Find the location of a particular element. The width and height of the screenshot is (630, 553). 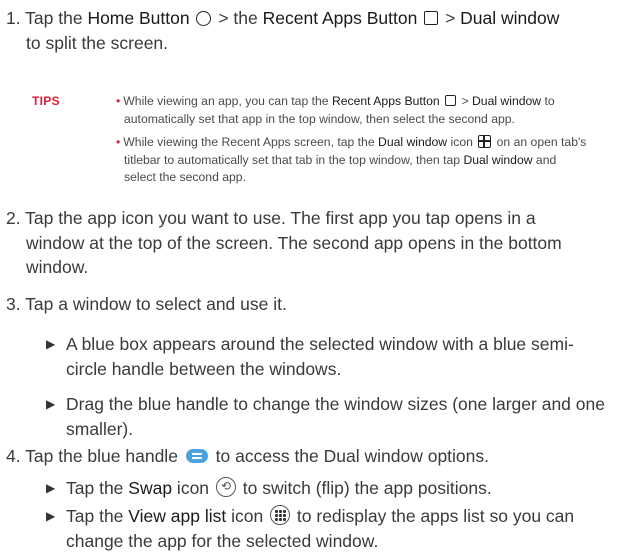

dual-window-label: Dual window is located at coordinates (510, 18).